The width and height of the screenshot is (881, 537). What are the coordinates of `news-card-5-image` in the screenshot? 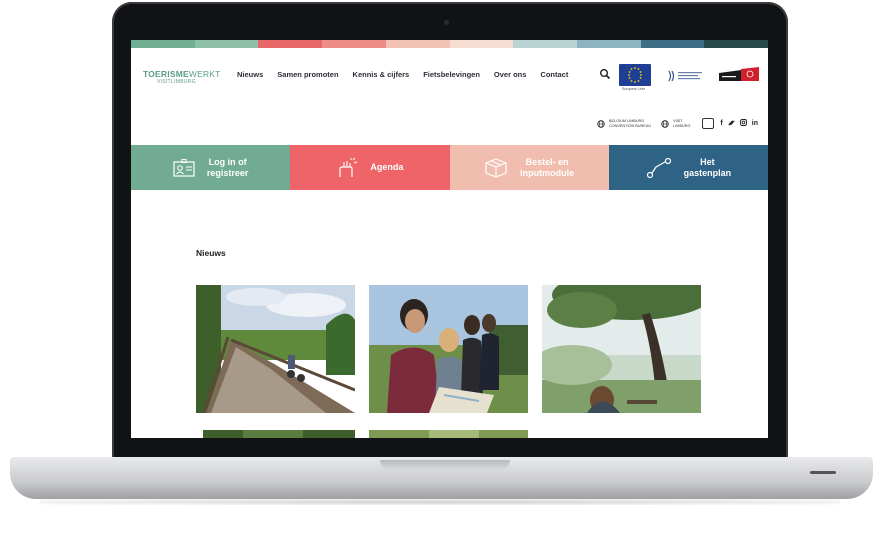 It's located at (448, 433).